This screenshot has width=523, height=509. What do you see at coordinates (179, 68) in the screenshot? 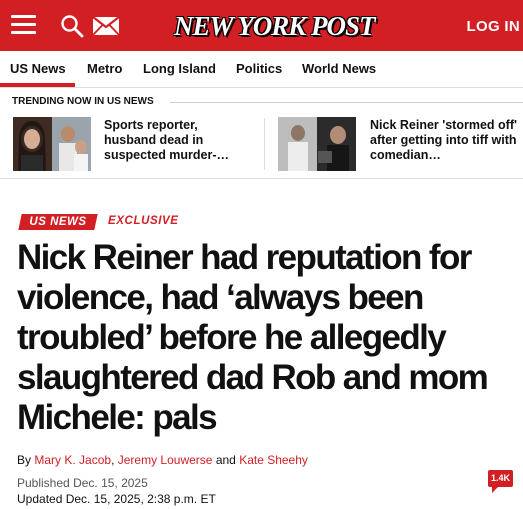
I see `nav-item-long-island: Long Island` at bounding box center [179, 68].